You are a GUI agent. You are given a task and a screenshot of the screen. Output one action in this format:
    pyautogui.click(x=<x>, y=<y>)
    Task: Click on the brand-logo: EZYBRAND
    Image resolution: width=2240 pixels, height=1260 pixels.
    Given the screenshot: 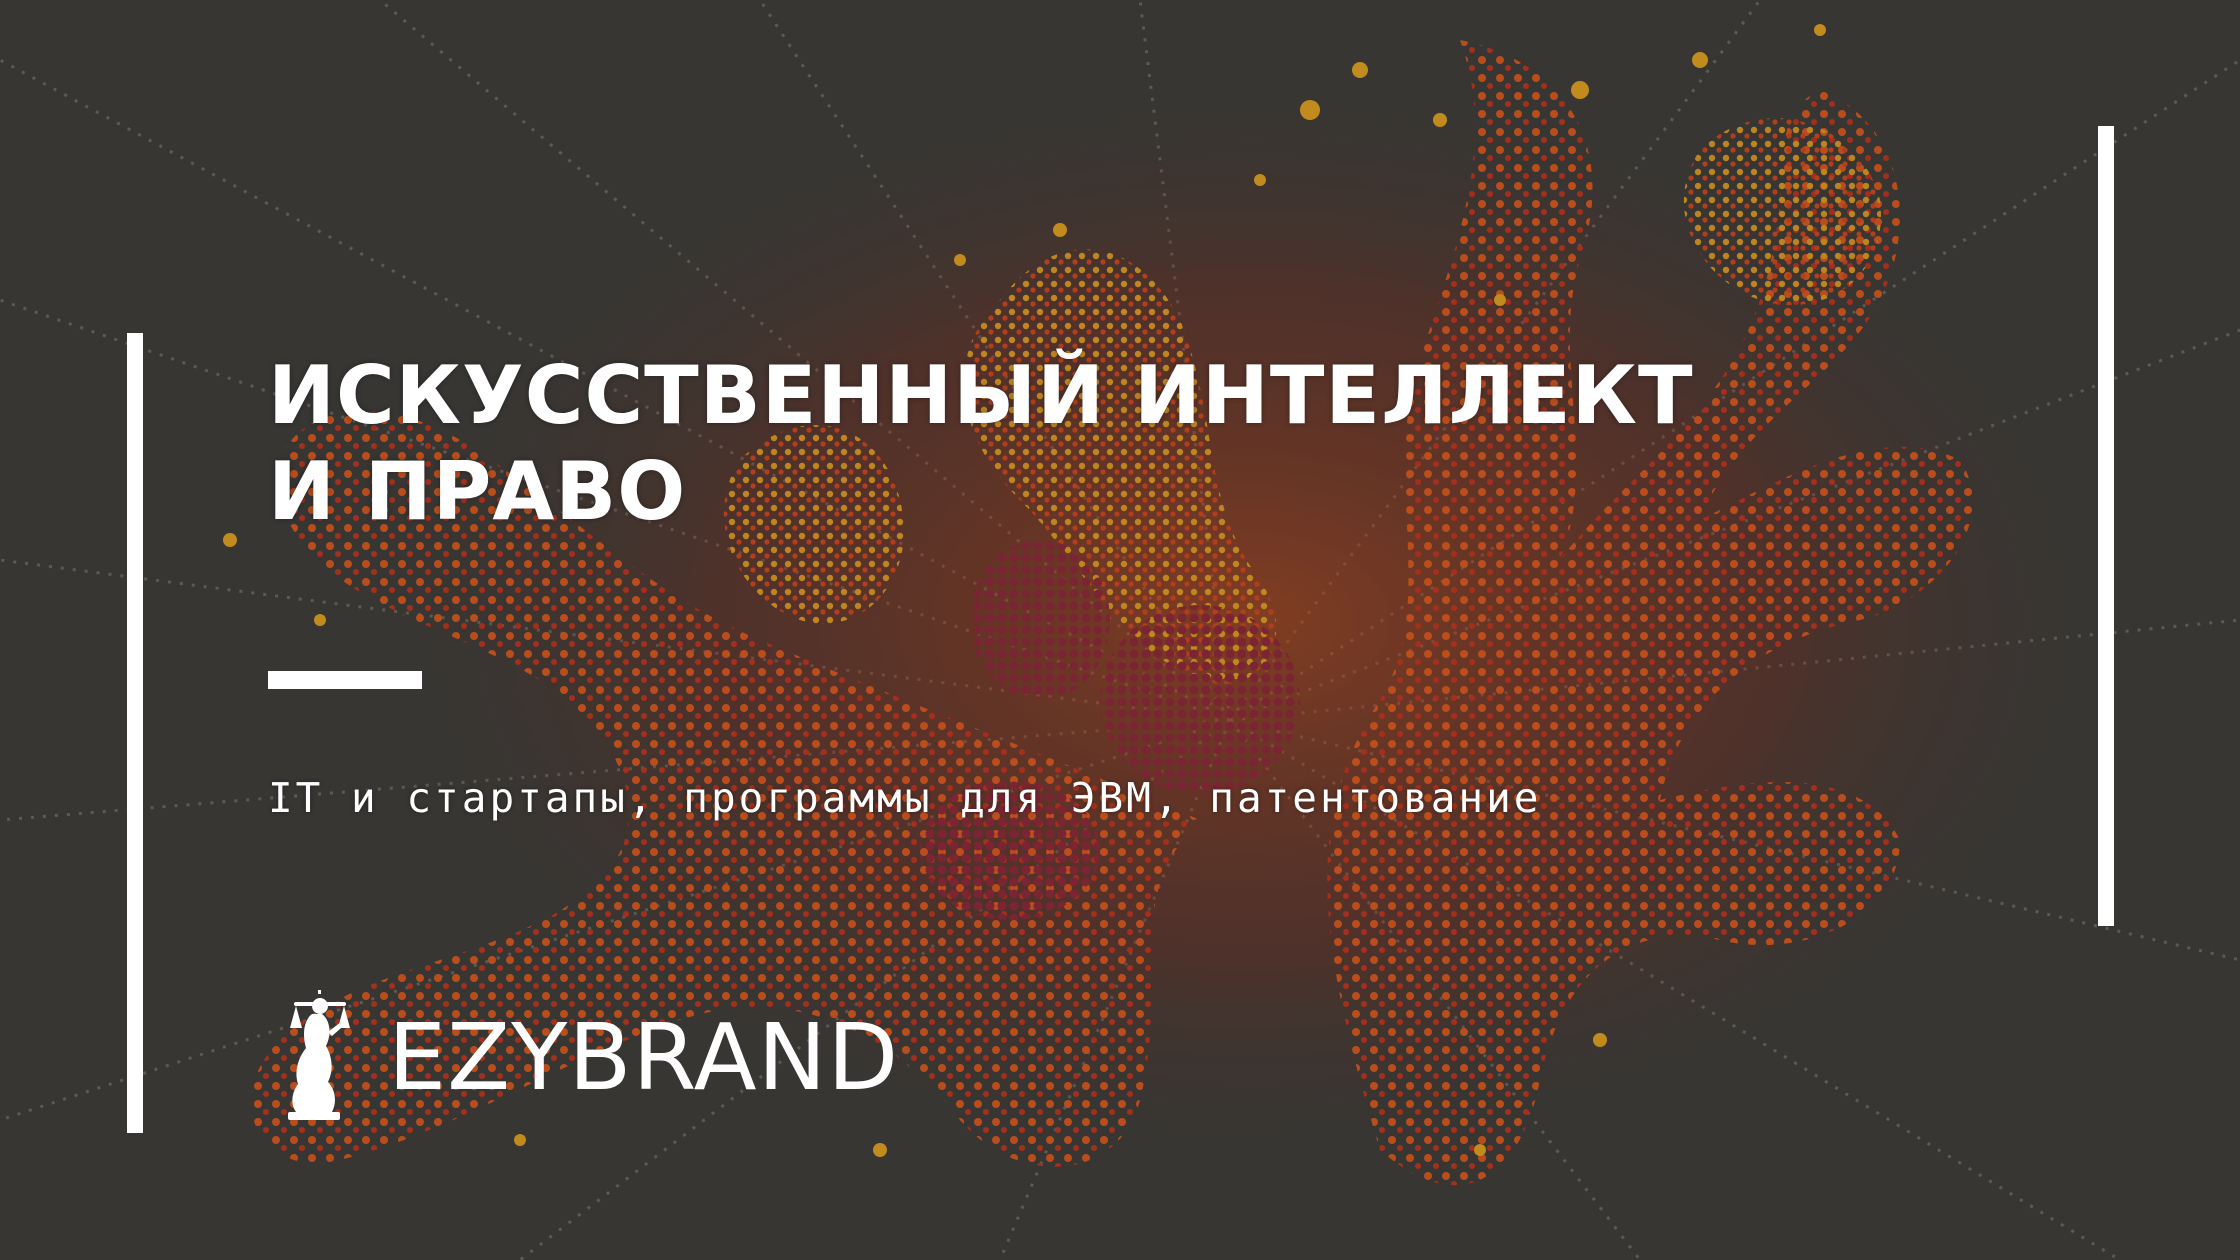 What is the action you would take?
    pyautogui.click(x=583, y=1058)
    